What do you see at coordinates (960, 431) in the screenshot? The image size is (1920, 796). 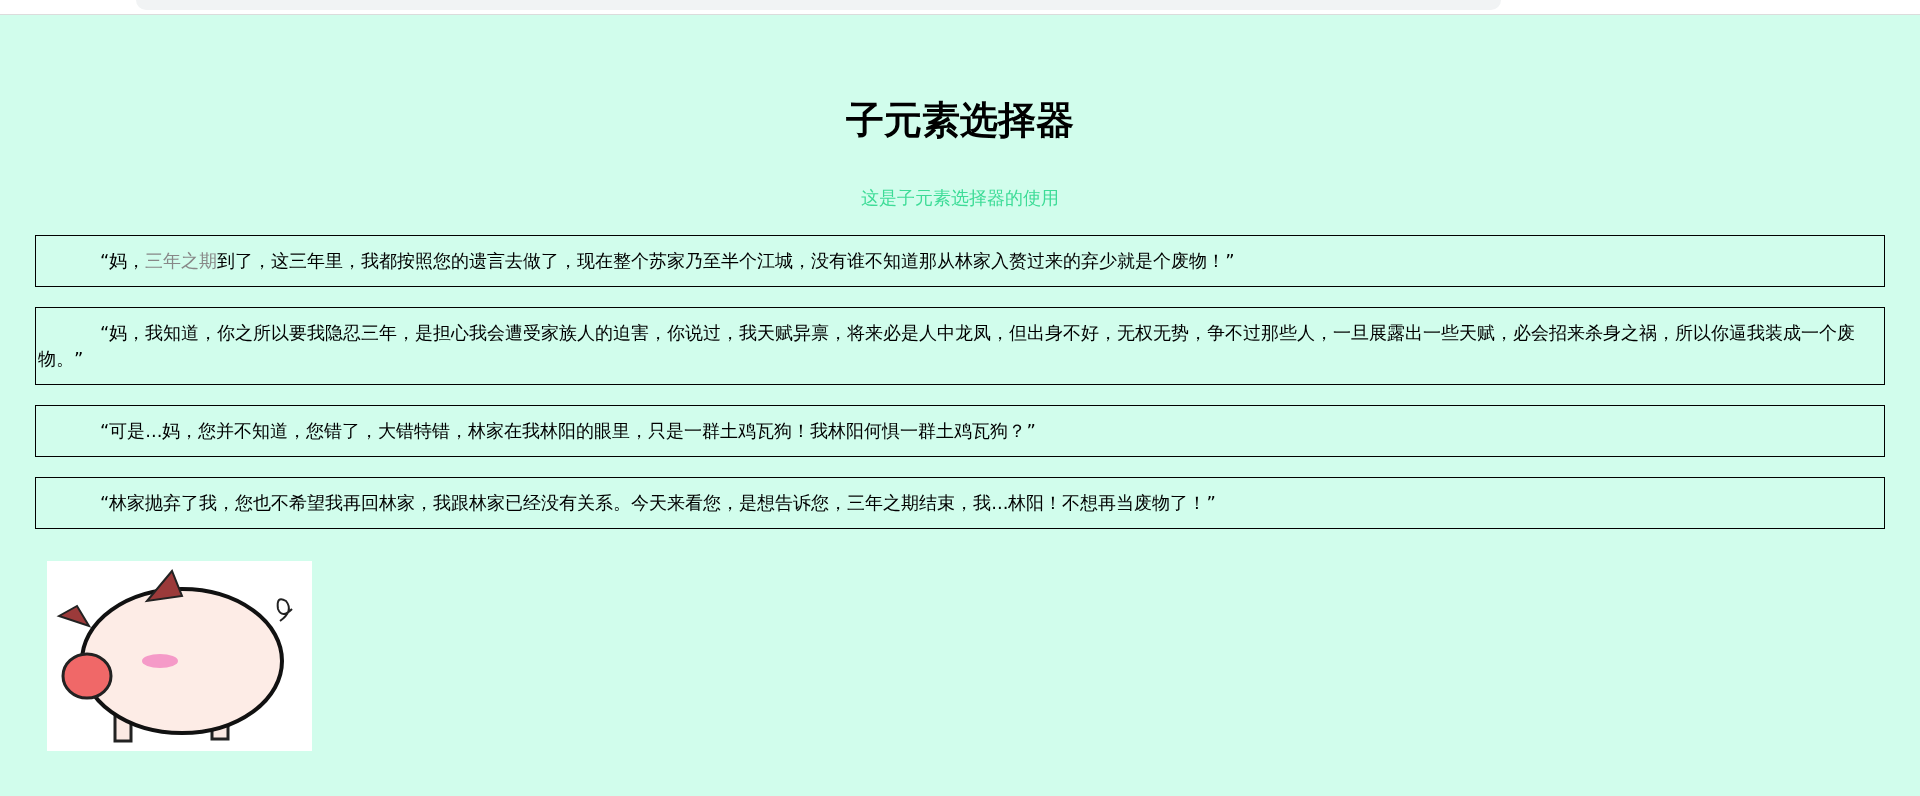 I see `paragraph-box: “可是...妈，您并不知道，您错了，大错特错，林家在我林阳的眼里，只是一群土鸡瓦狗！我林阳何惧一群土鸡瓦狗？”` at bounding box center [960, 431].